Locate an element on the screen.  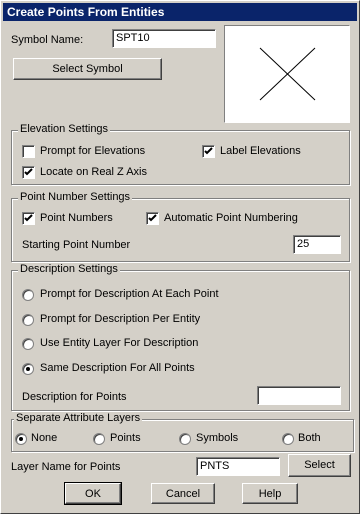
starting-point-input: 25 is located at coordinates (317, 244).